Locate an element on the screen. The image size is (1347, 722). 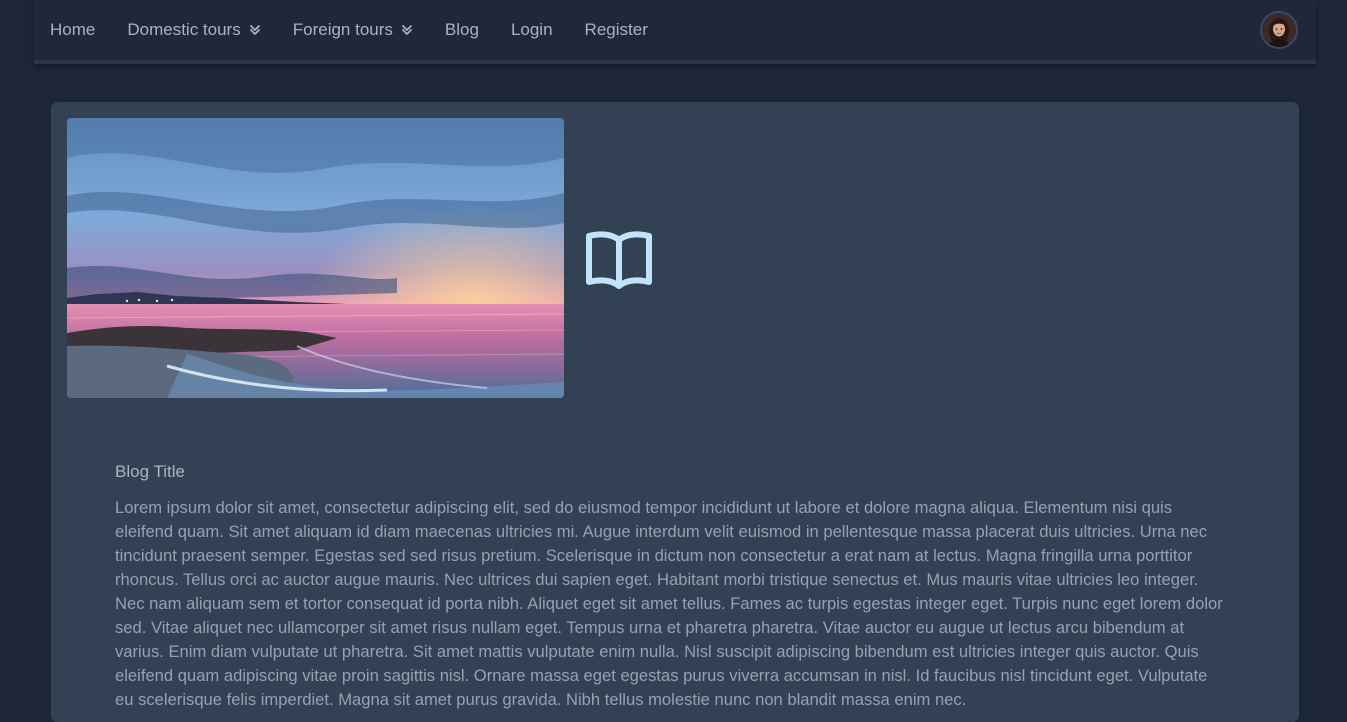
nav-item-login: Login is located at coordinates (532, 30).